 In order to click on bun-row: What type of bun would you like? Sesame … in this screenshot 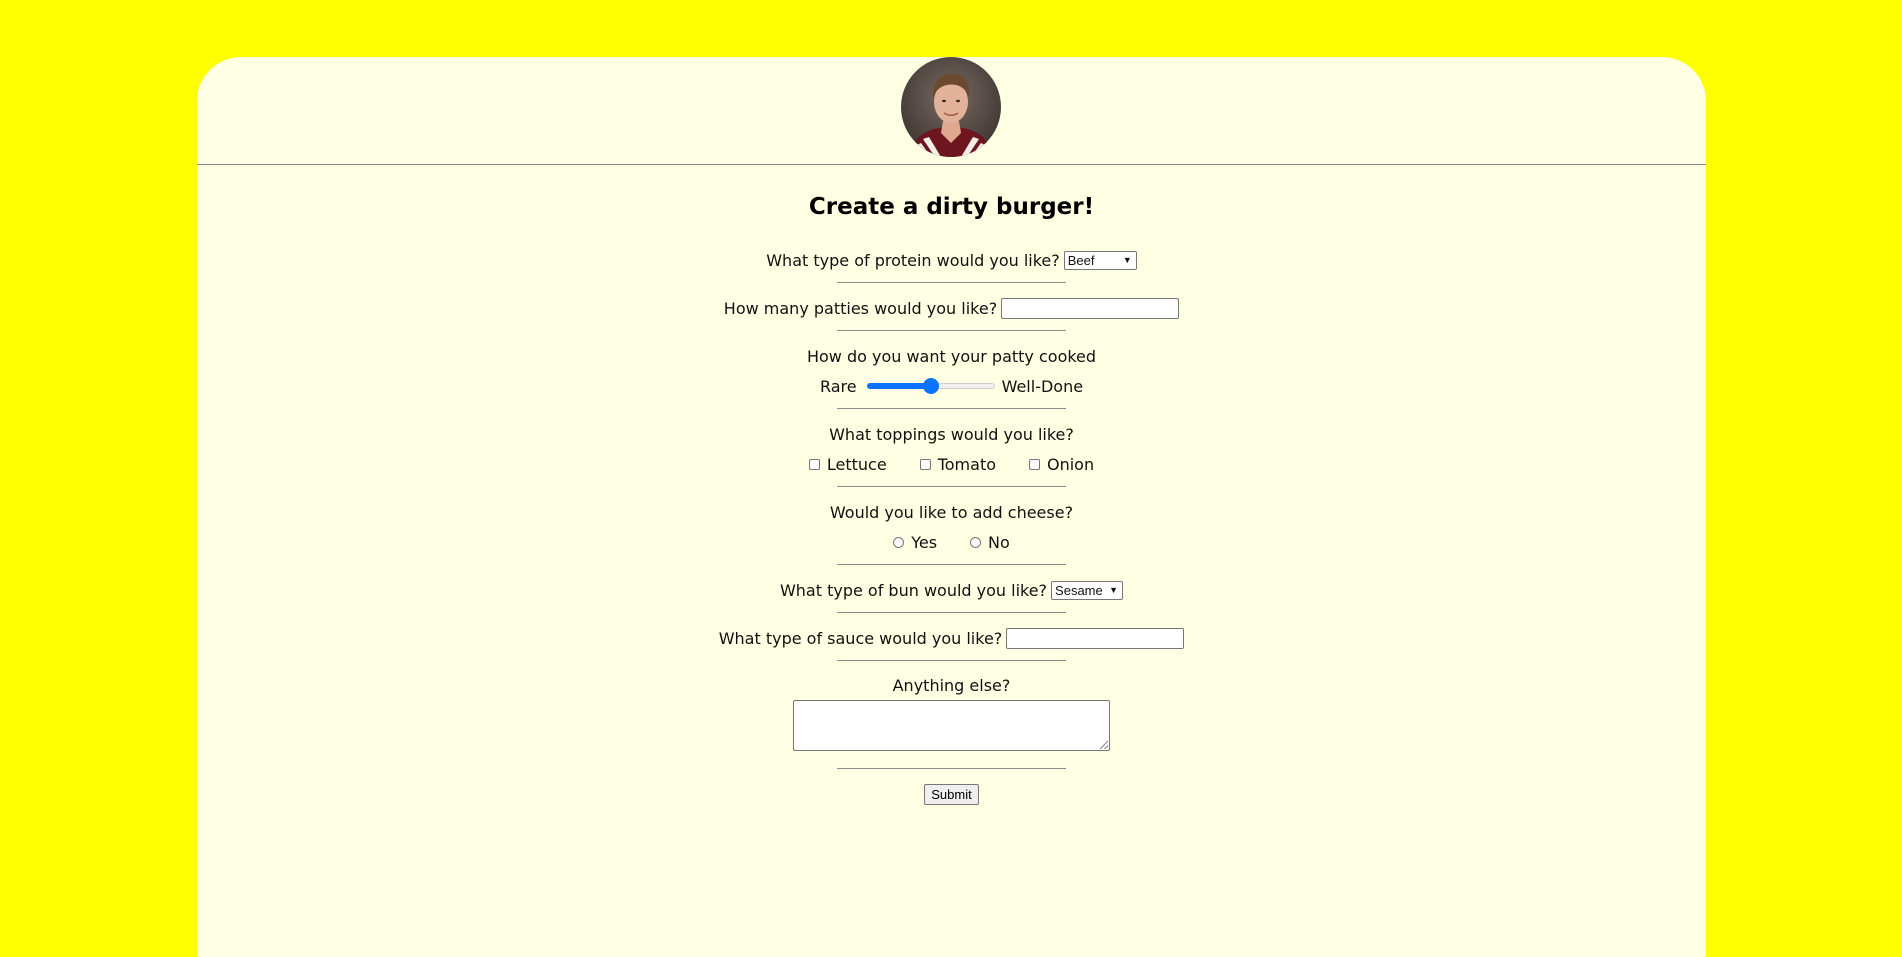, I will do `click(951, 590)`.